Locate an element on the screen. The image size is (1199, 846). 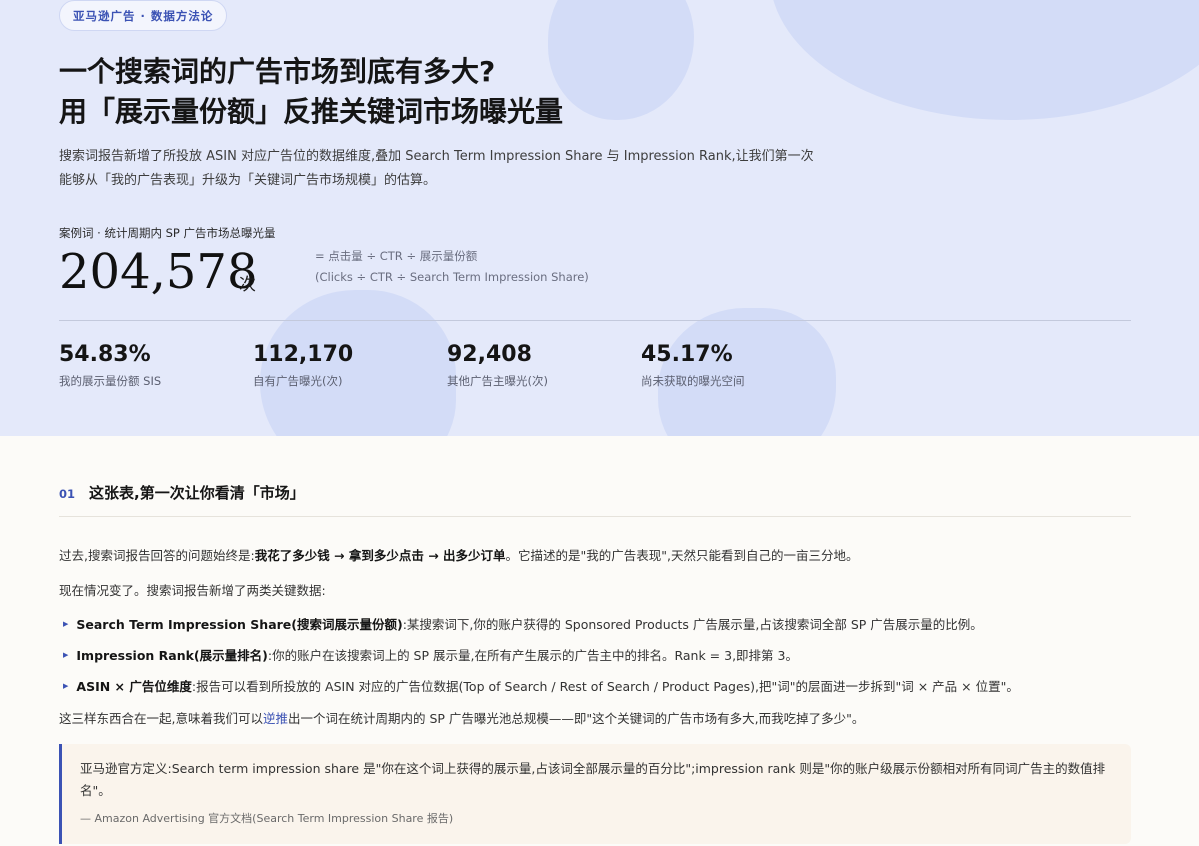
stat-share: 54.83% 我的展示量份额 SIS is located at coordinates (110, 364).